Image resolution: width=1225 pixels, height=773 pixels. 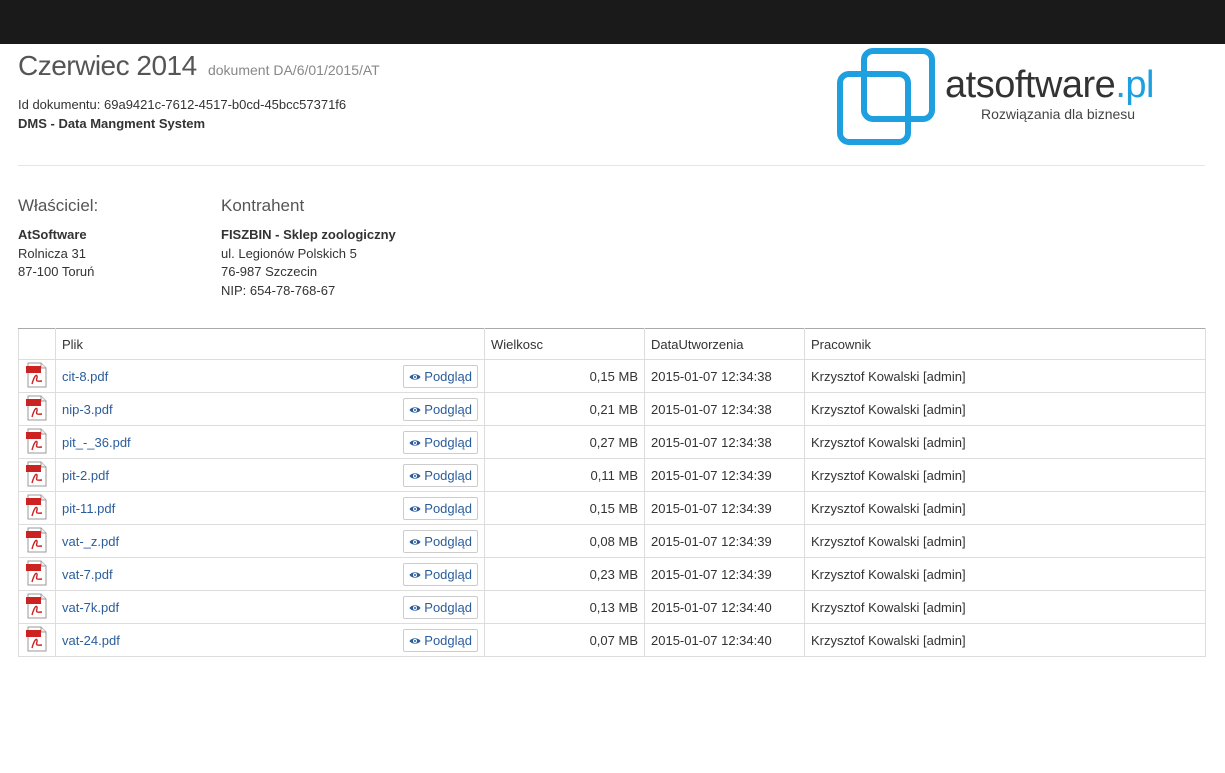 What do you see at coordinates (270, 640) in the screenshot?
I see `file-cell: vat-24.pdf Podgląd` at bounding box center [270, 640].